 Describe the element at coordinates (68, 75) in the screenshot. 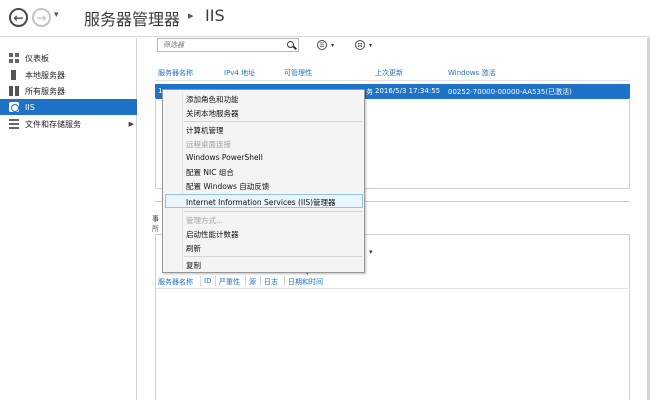

I see `sidebar-item-local-server: 本地服务器` at that location.